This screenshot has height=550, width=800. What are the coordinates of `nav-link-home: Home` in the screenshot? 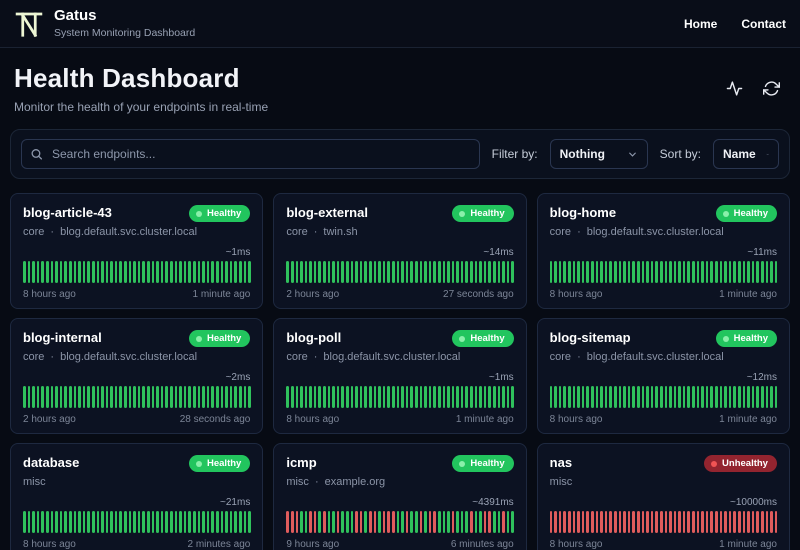 It's located at (700, 24).